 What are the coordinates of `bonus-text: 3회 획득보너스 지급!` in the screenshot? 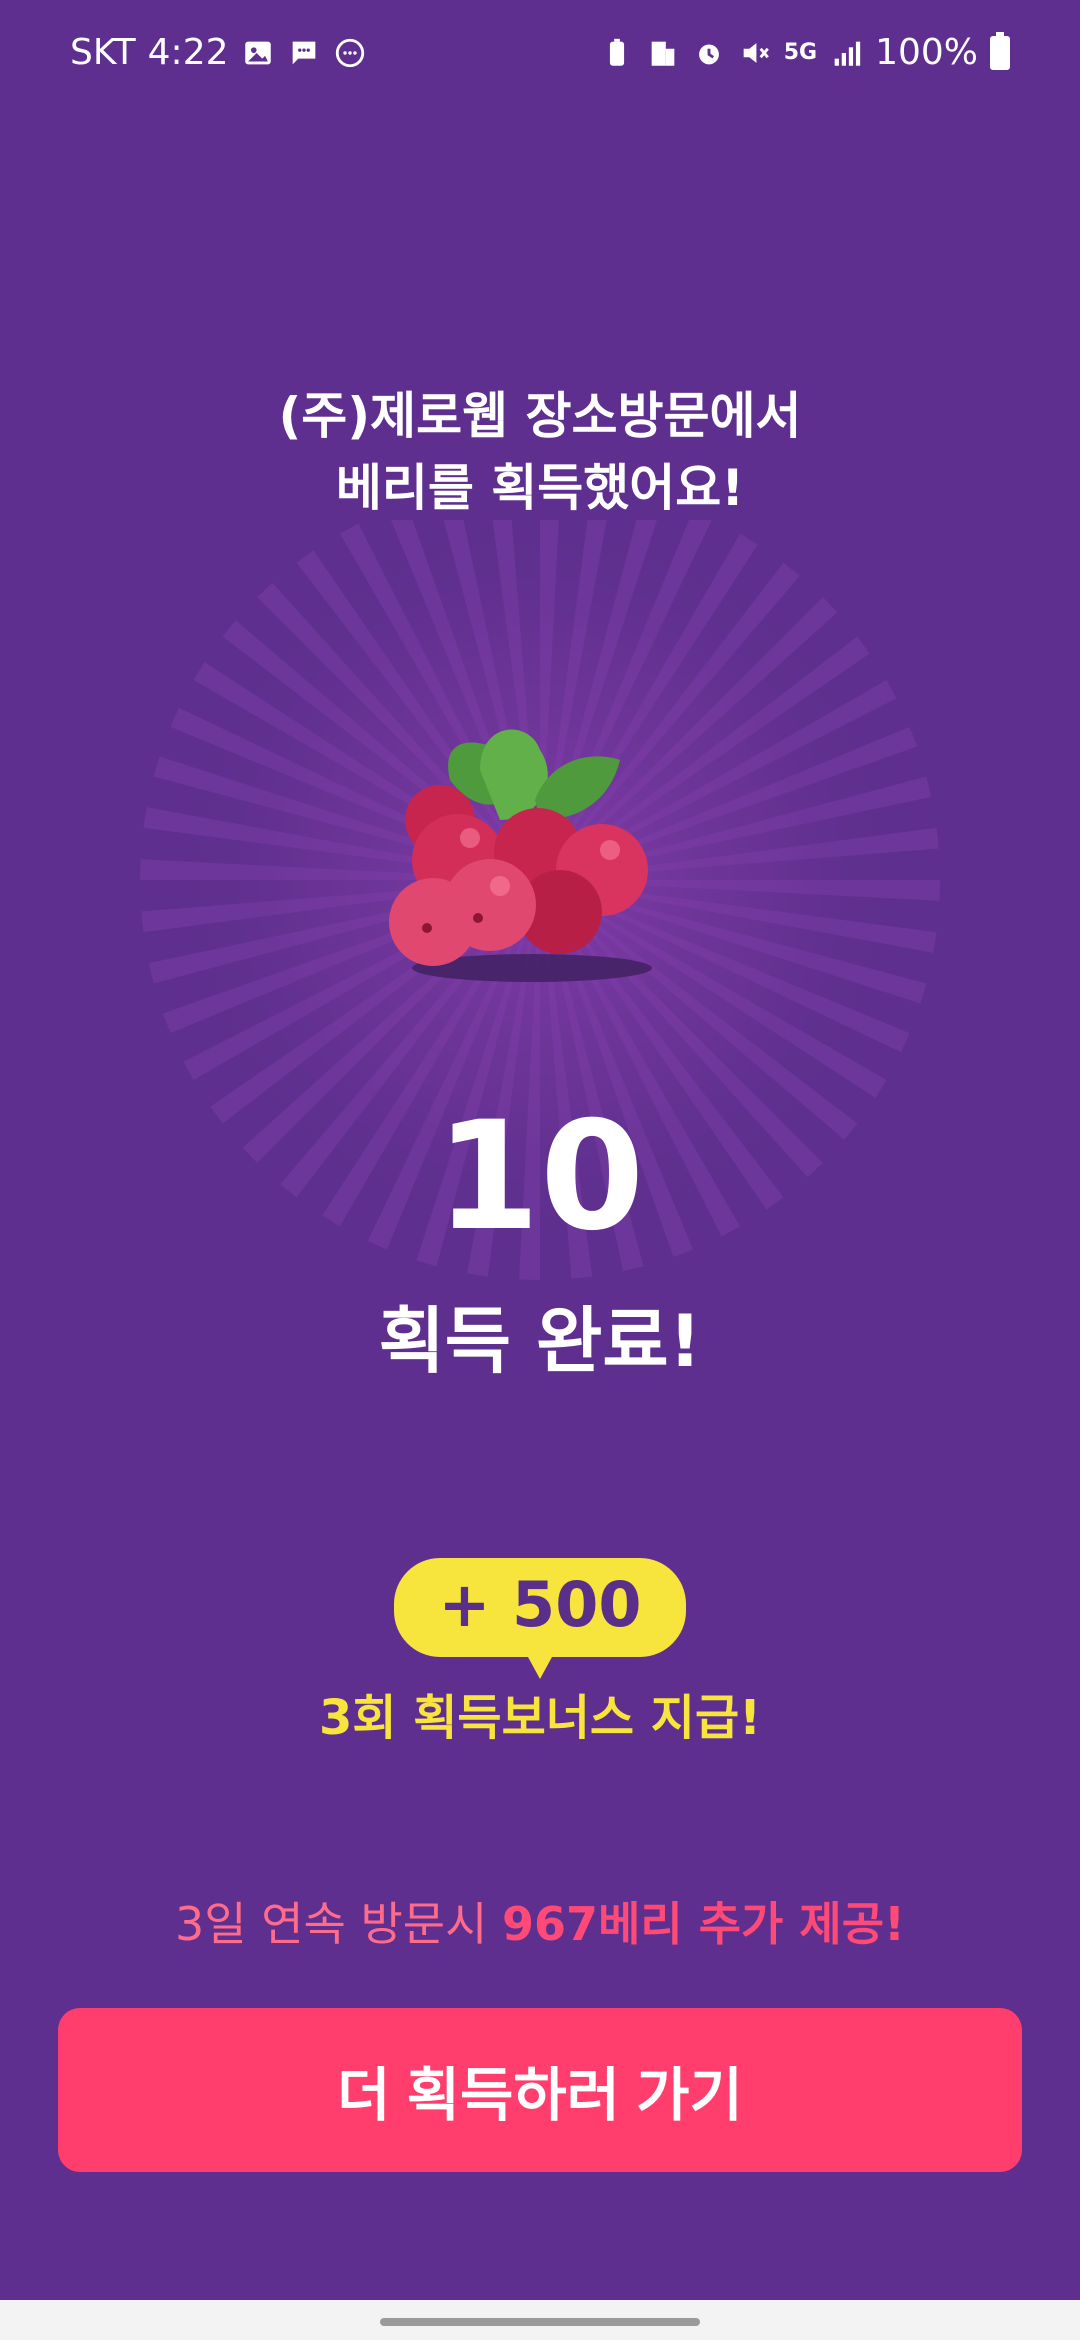 It's located at (540, 1718).